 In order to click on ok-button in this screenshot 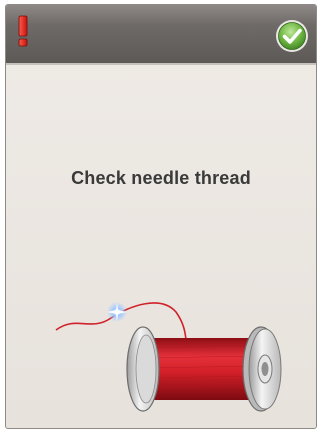, I will do `click(292, 36)`.